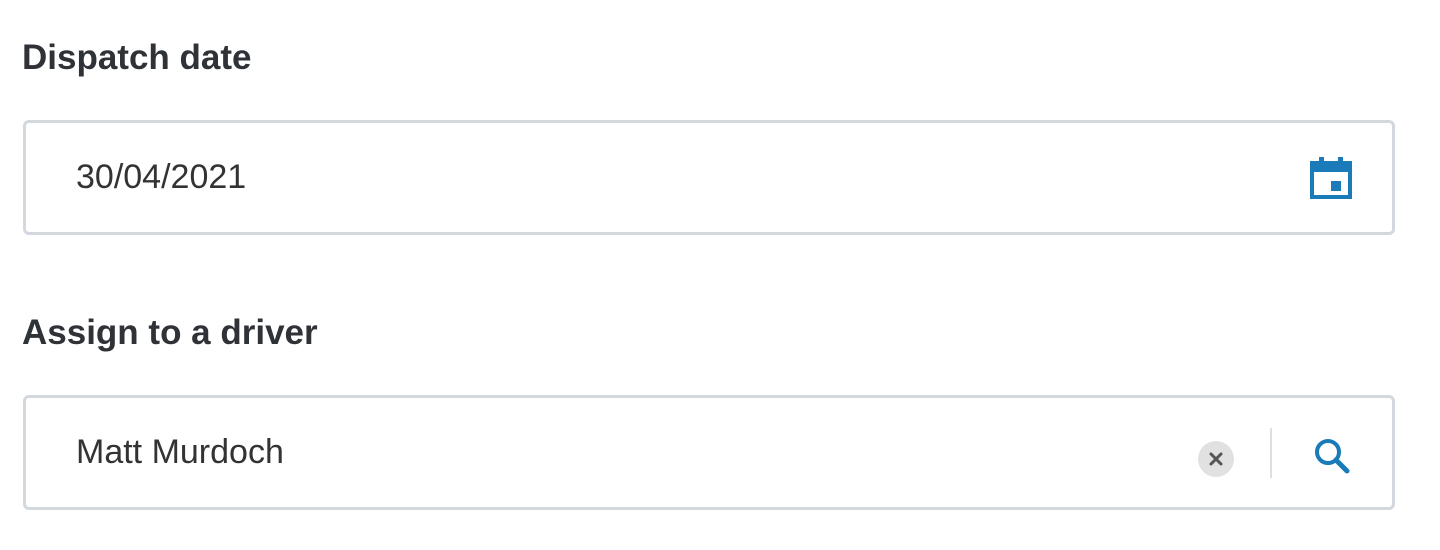 The image size is (1440, 550). I want to click on input-divider, so click(1271, 453).